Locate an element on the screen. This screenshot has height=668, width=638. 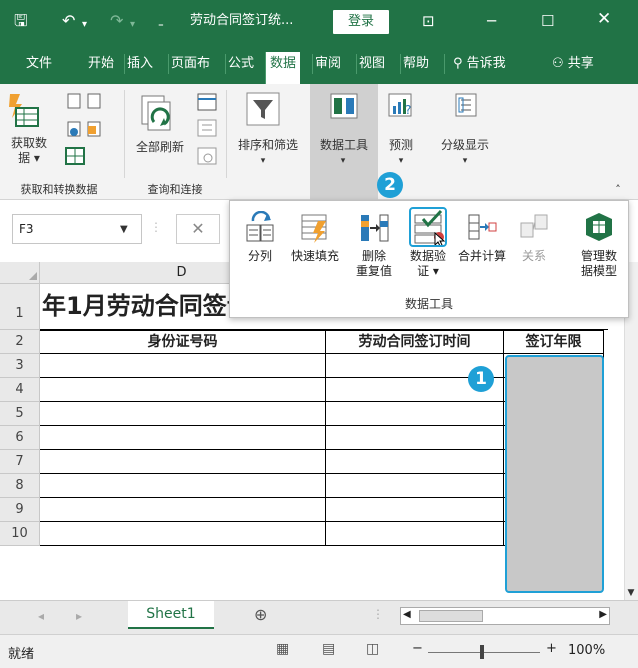
select-all-corner is located at coordinates (20, 273).